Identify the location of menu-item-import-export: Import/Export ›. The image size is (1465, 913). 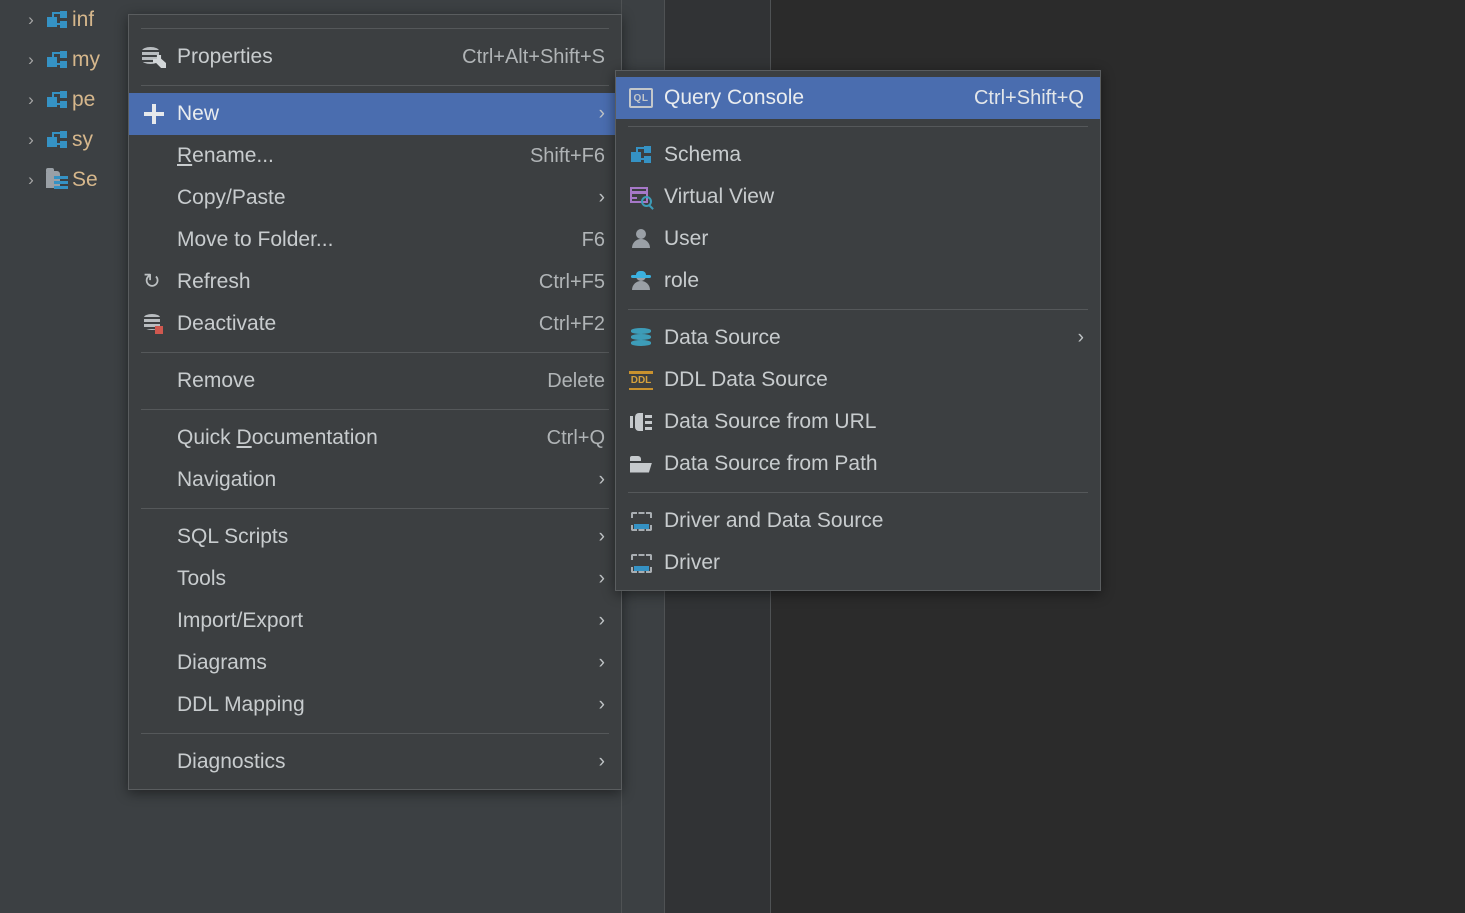
(375, 621).